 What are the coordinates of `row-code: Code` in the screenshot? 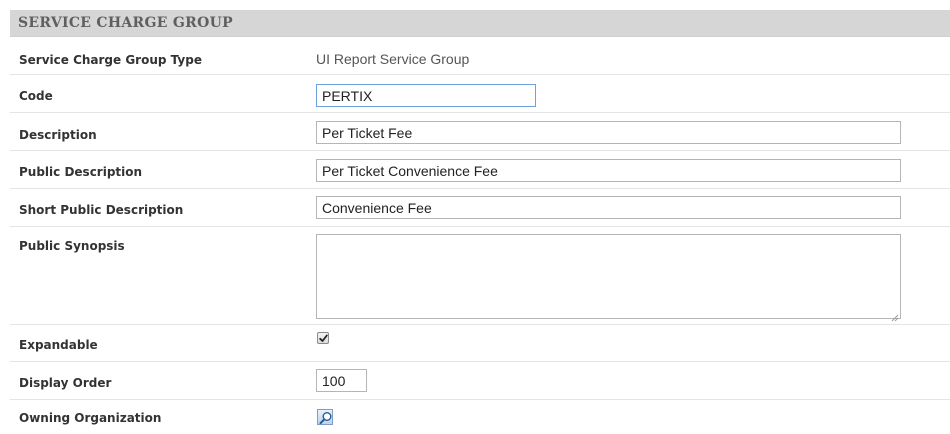 It's located at (480, 94).